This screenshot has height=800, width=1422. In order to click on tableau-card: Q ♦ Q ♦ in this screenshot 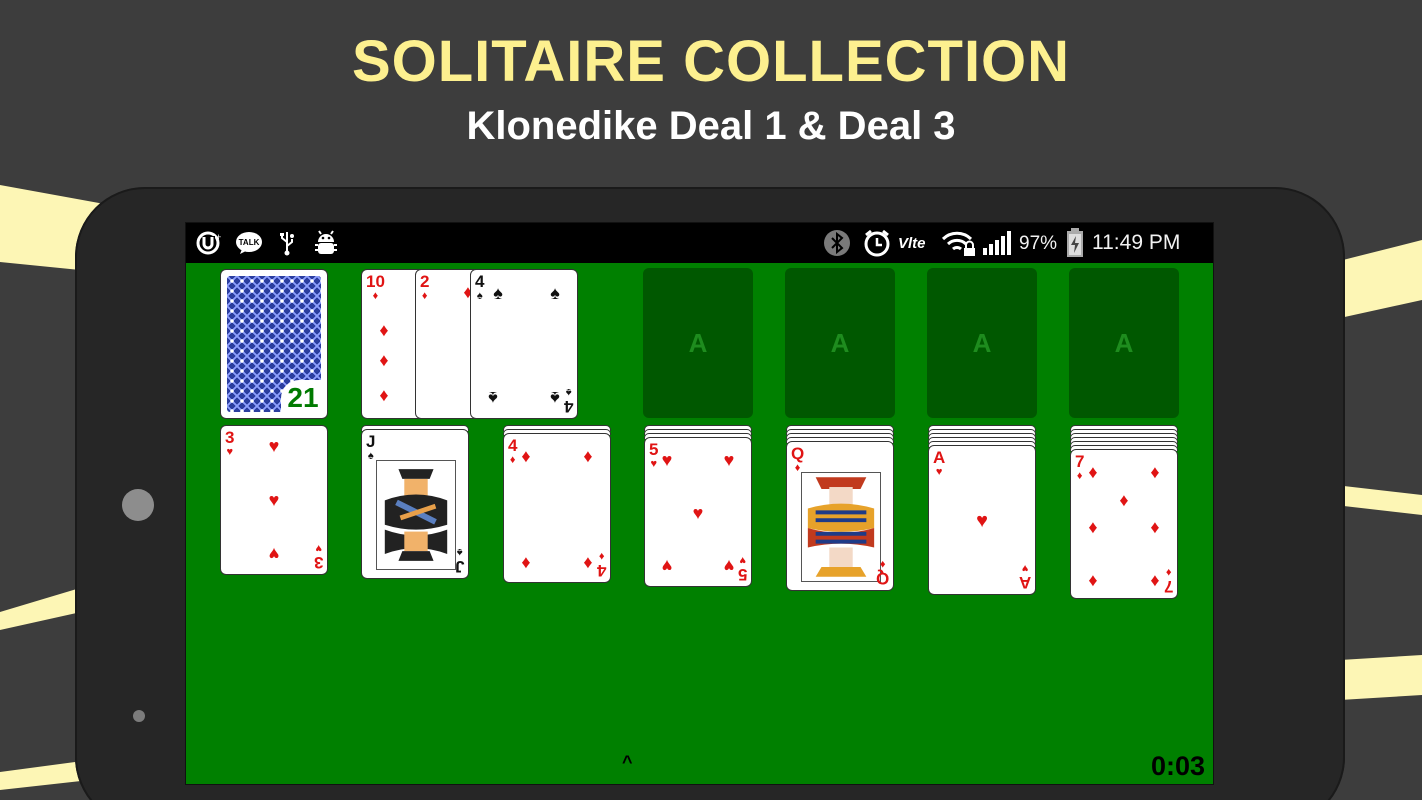, I will do `click(840, 516)`.